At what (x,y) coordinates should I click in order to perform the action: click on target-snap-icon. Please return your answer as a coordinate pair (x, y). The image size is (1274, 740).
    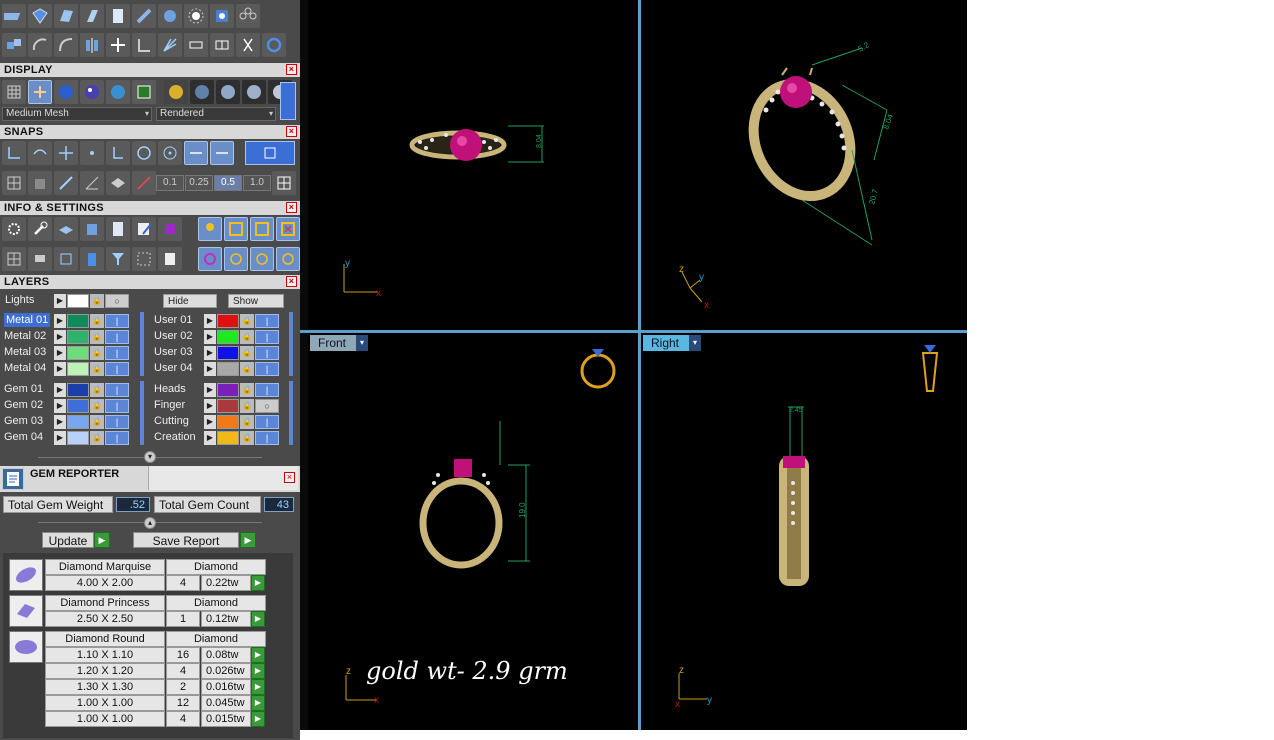
    Looking at the image, I should click on (144, 153).